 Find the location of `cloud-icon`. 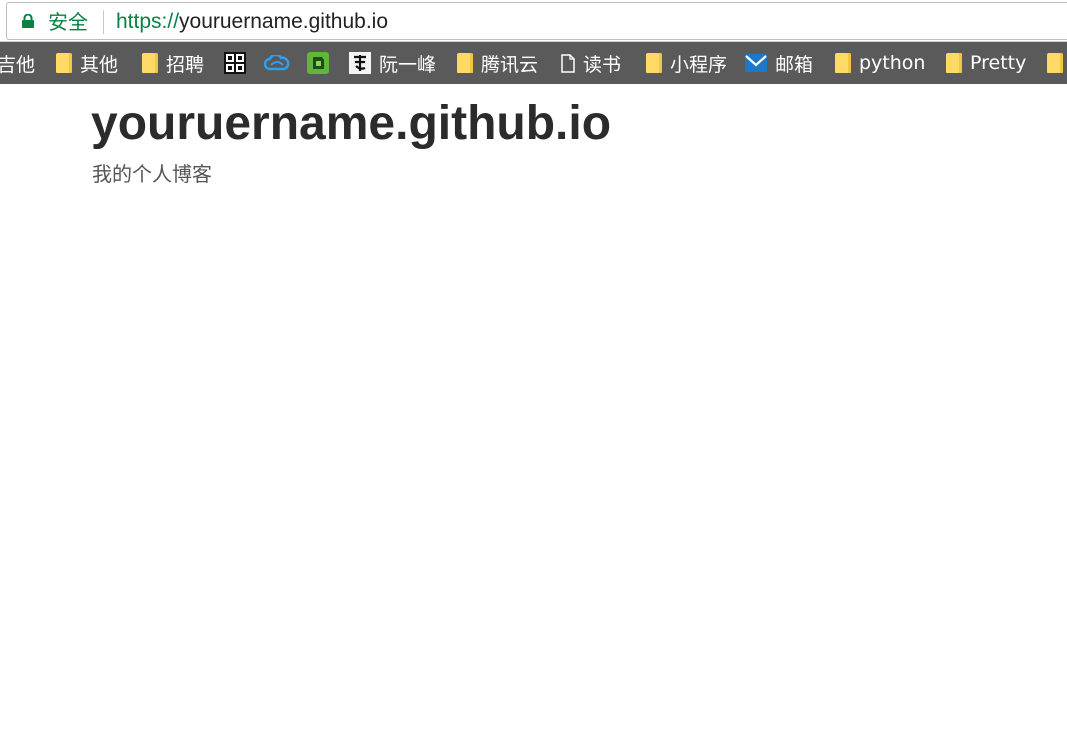

cloud-icon is located at coordinates (277, 63).